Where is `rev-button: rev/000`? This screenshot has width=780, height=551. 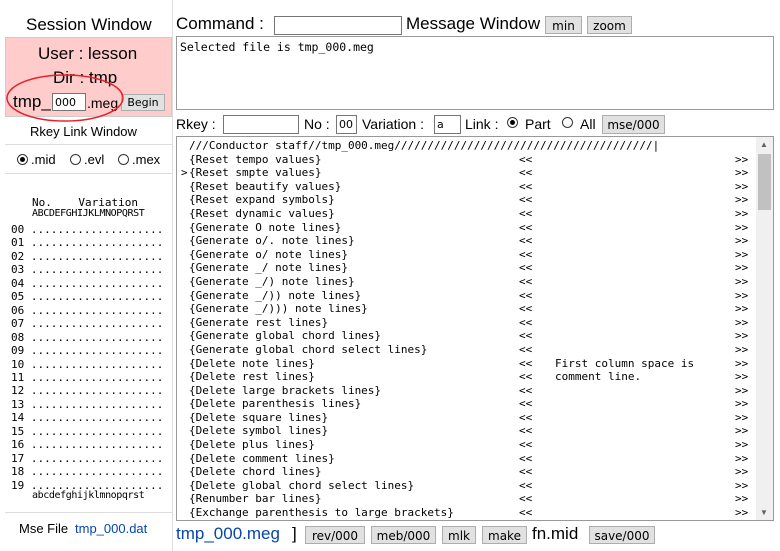
rev-button: rev/000 is located at coordinates (335, 535).